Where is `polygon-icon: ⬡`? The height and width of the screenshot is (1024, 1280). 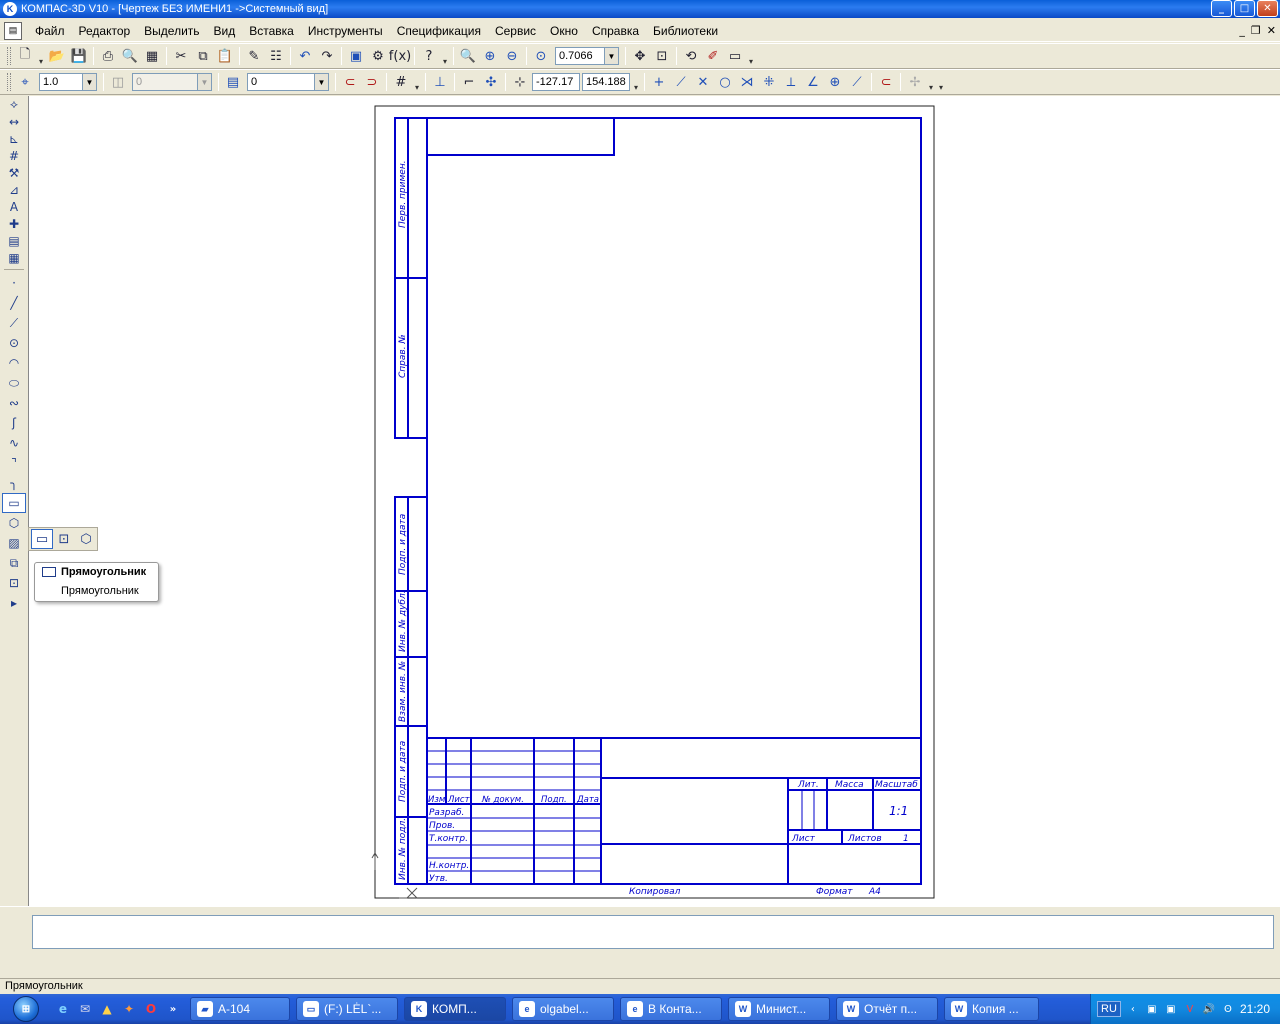 polygon-icon: ⬡ is located at coordinates (86, 539).